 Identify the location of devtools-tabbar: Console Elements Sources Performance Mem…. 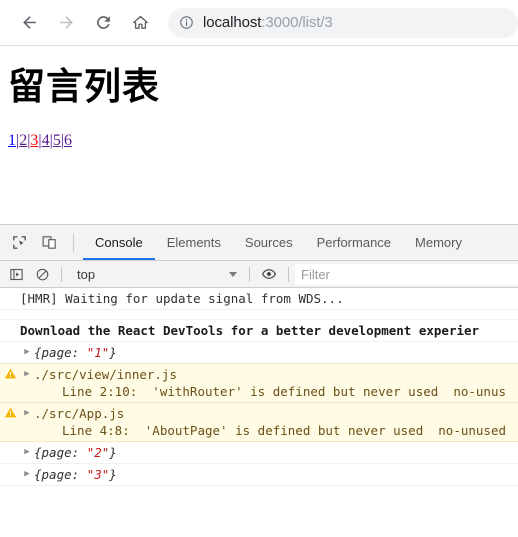
(259, 243).